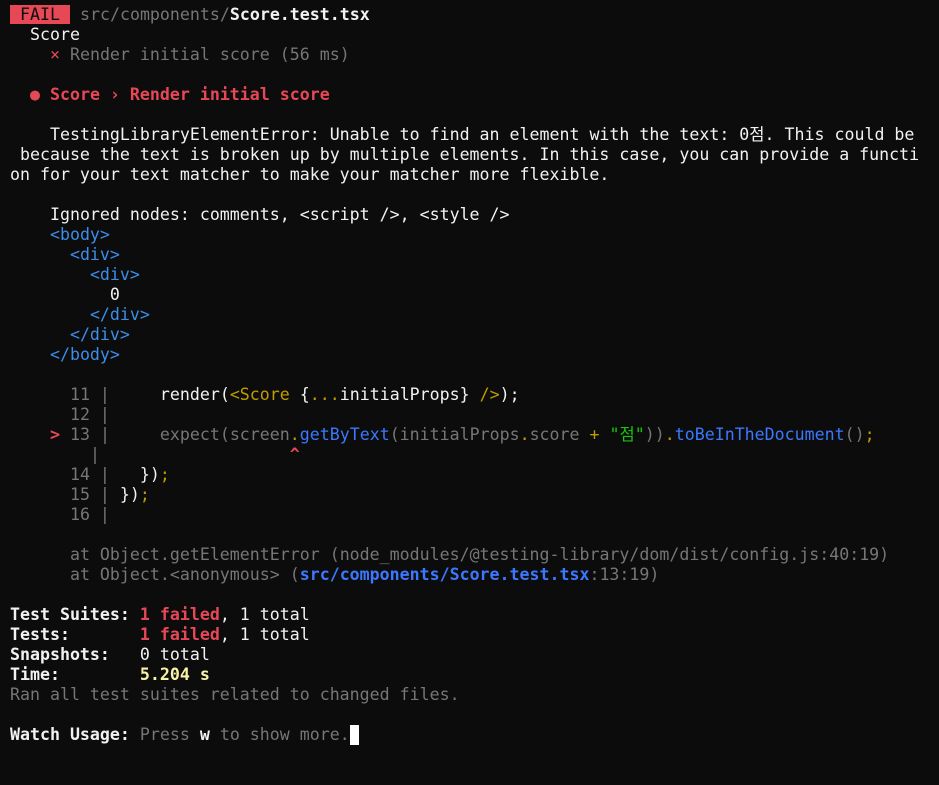  I want to click on summary-snapshots: Snapshots: 0 total, so click(110, 654).